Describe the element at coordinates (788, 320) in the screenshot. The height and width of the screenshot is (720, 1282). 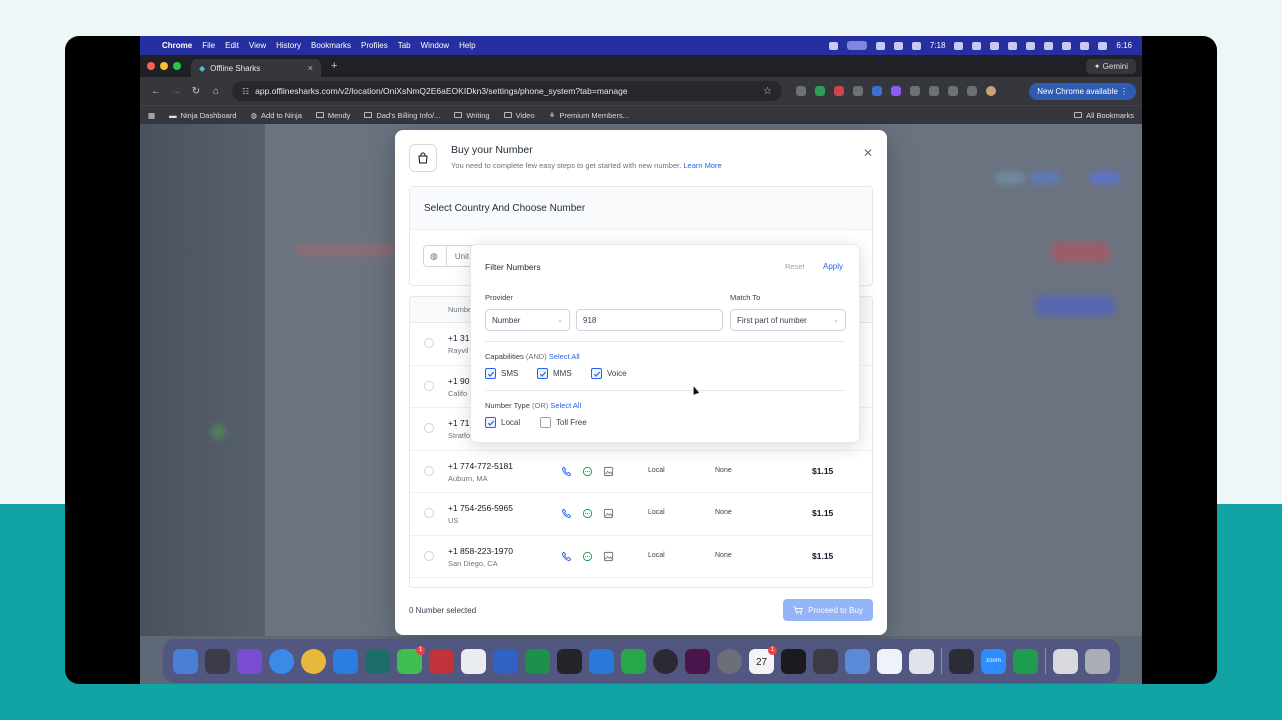
I see `match-to-select: First part of number ⌄` at that location.